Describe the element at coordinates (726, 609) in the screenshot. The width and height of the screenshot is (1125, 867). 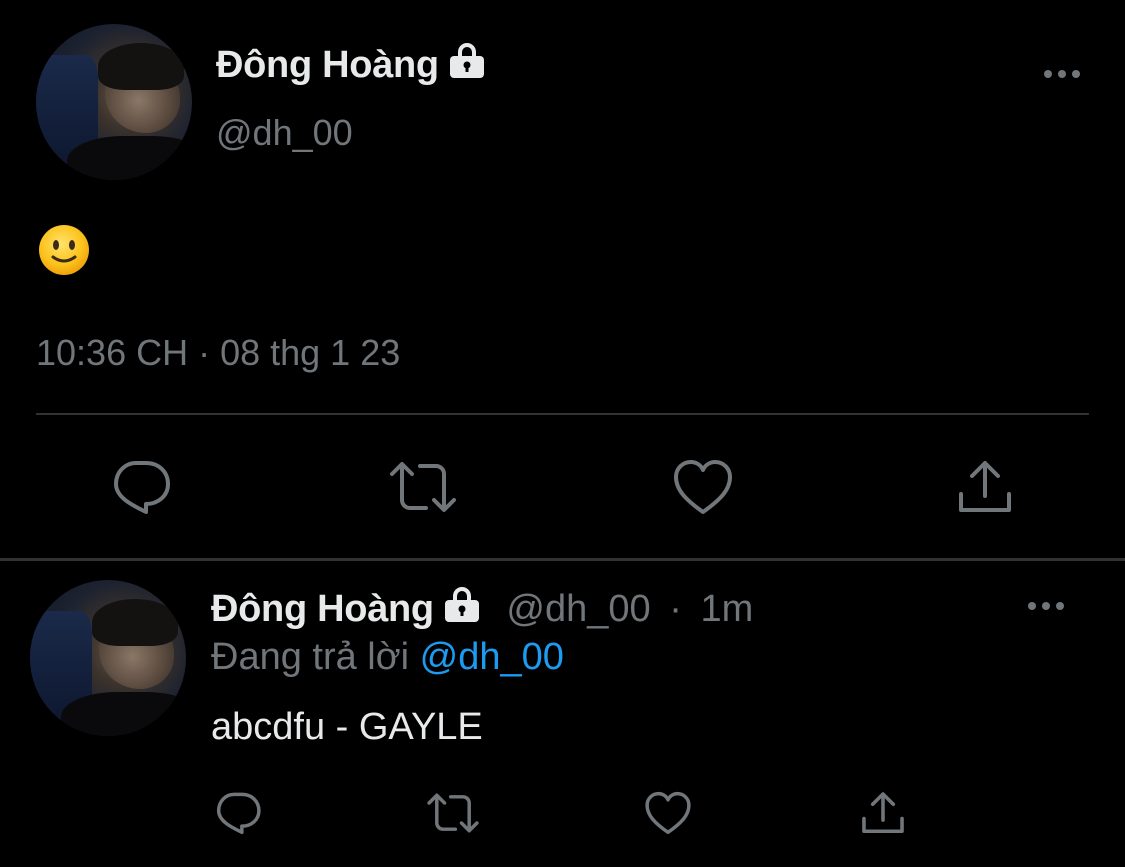
I see `reply-time: 1m` at that location.